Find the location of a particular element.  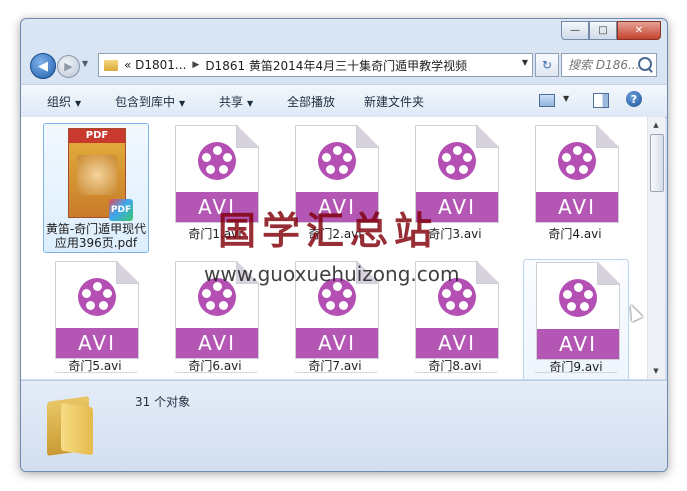

pdf-app-badge-icon: PDF is located at coordinates (121, 210).